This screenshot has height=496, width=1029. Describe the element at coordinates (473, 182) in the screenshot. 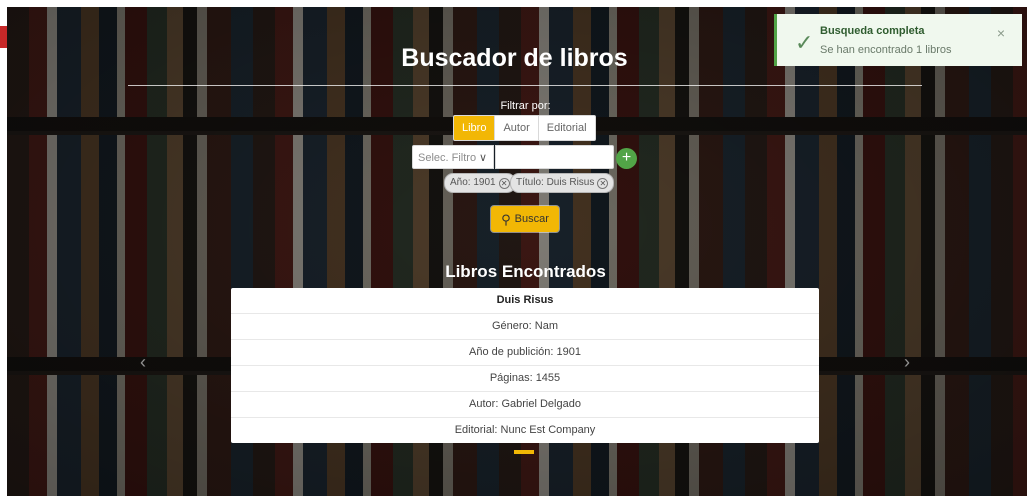

I see `tag-label: Año: 1901` at that location.